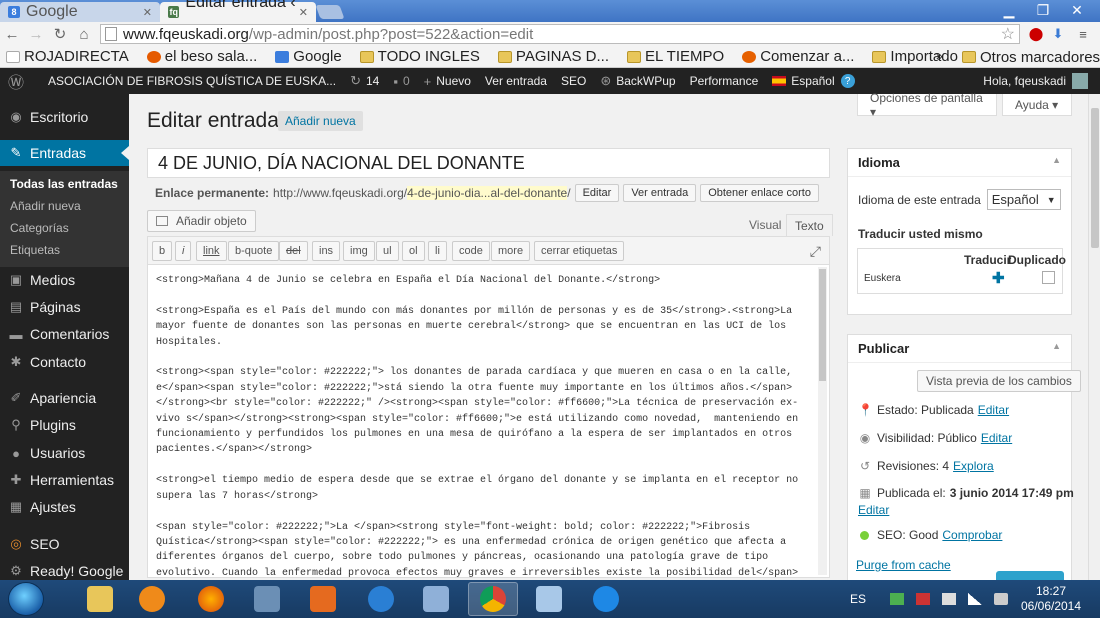 The width and height of the screenshot is (1100, 618). Describe the element at coordinates (100, 599) in the screenshot. I see `taskbar-explorer` at that location.